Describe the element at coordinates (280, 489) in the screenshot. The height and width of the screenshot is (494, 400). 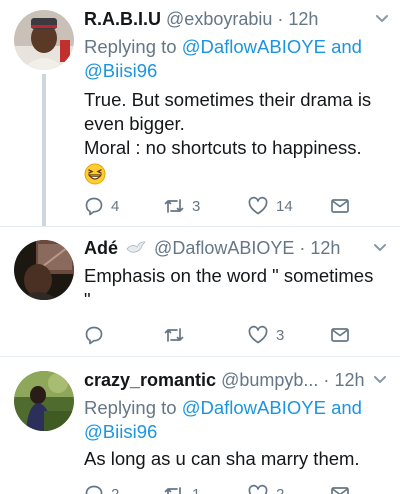
I see `like-count: 2` at that location.